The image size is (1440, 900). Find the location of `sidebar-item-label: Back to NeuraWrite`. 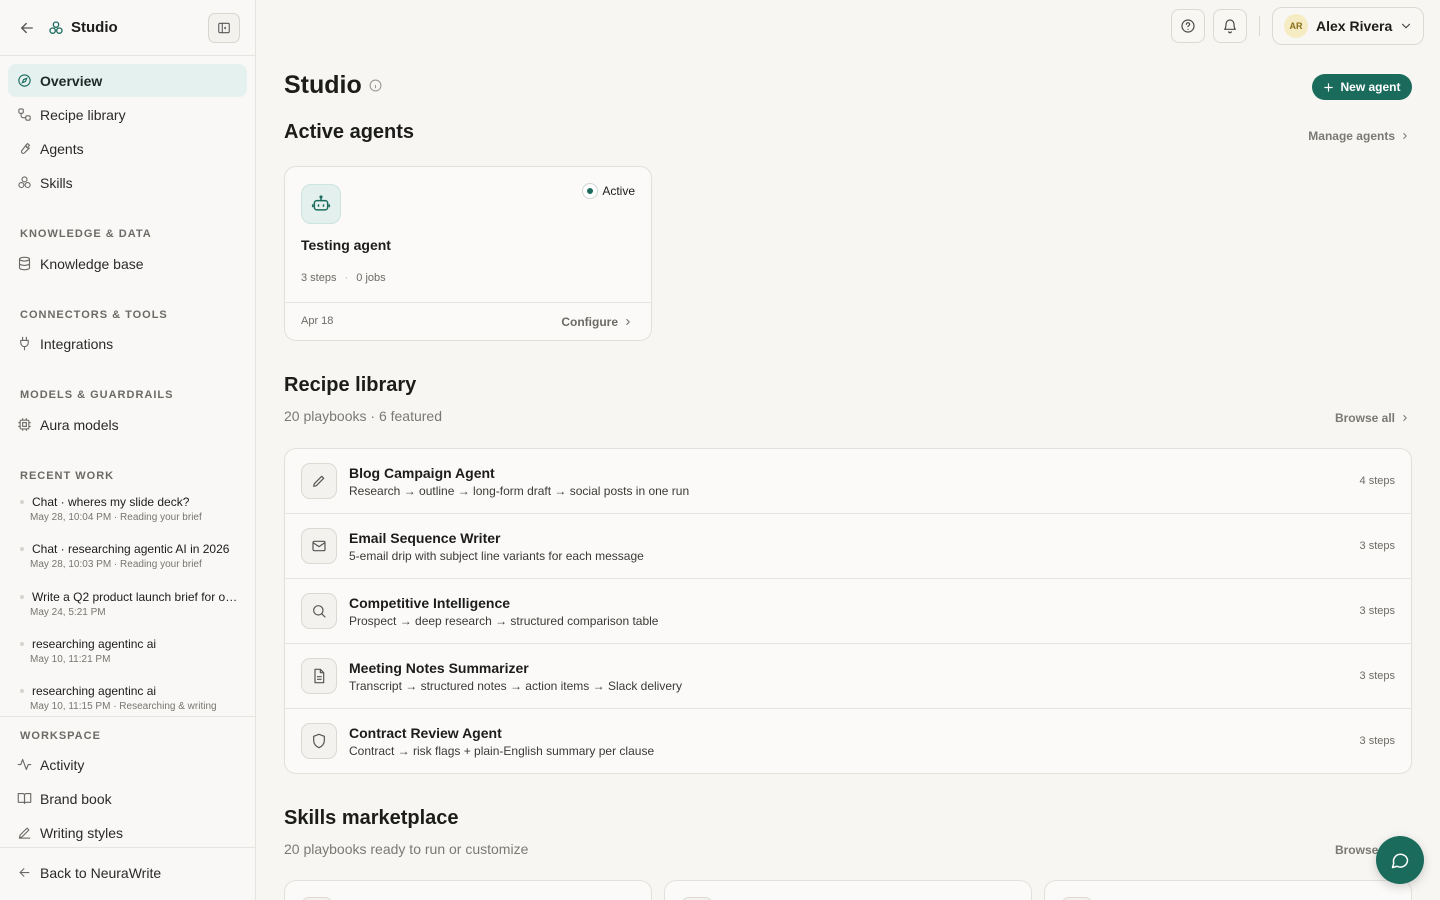

sidebar-item-label: Back to NeuraWrite is located at coordinates (101, 872).